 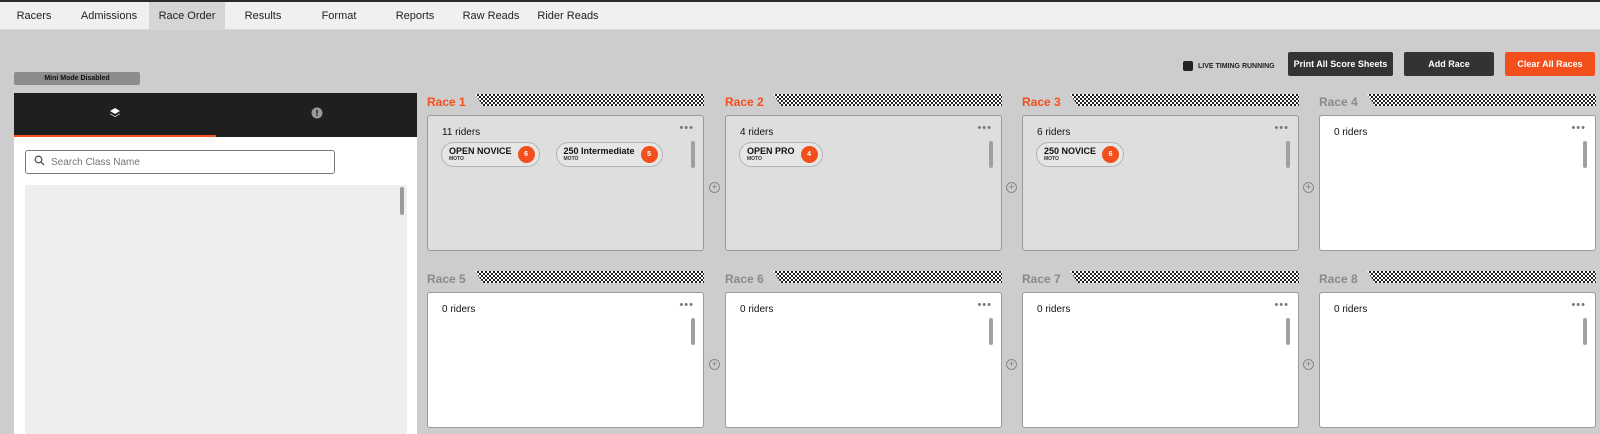 I want to click on class-chip: OPEN PRO MOTO 4, so click(x=781, y=154).